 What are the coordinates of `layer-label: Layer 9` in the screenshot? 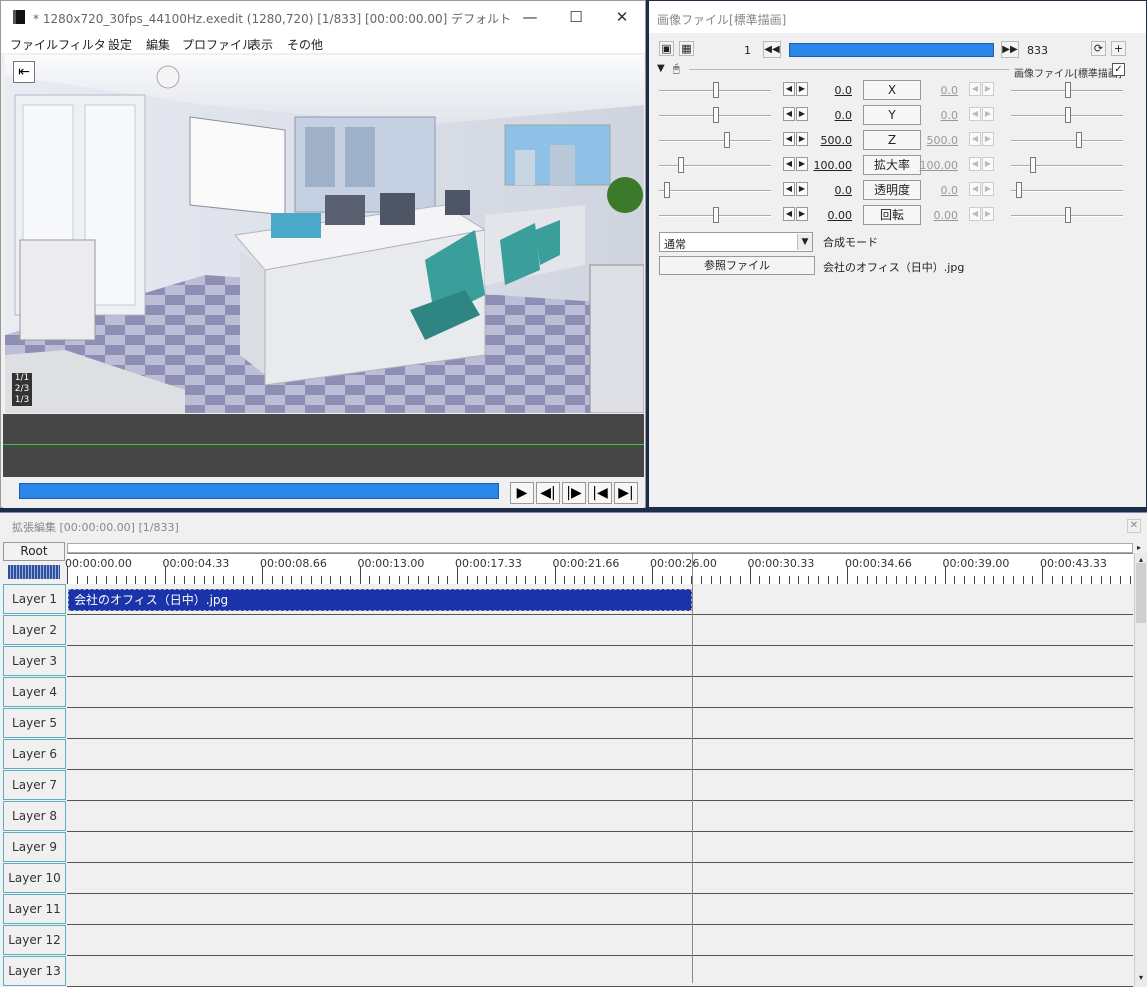 It's located at (34, 847).